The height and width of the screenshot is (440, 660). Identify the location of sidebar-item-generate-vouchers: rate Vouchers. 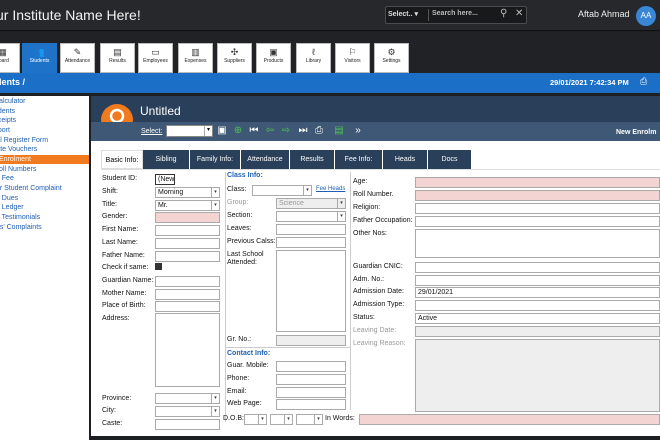
(18, 149).